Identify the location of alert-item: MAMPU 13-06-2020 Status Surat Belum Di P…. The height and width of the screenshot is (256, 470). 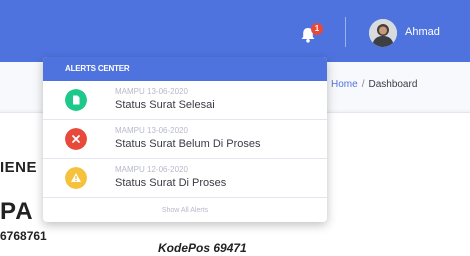
(185, 139).